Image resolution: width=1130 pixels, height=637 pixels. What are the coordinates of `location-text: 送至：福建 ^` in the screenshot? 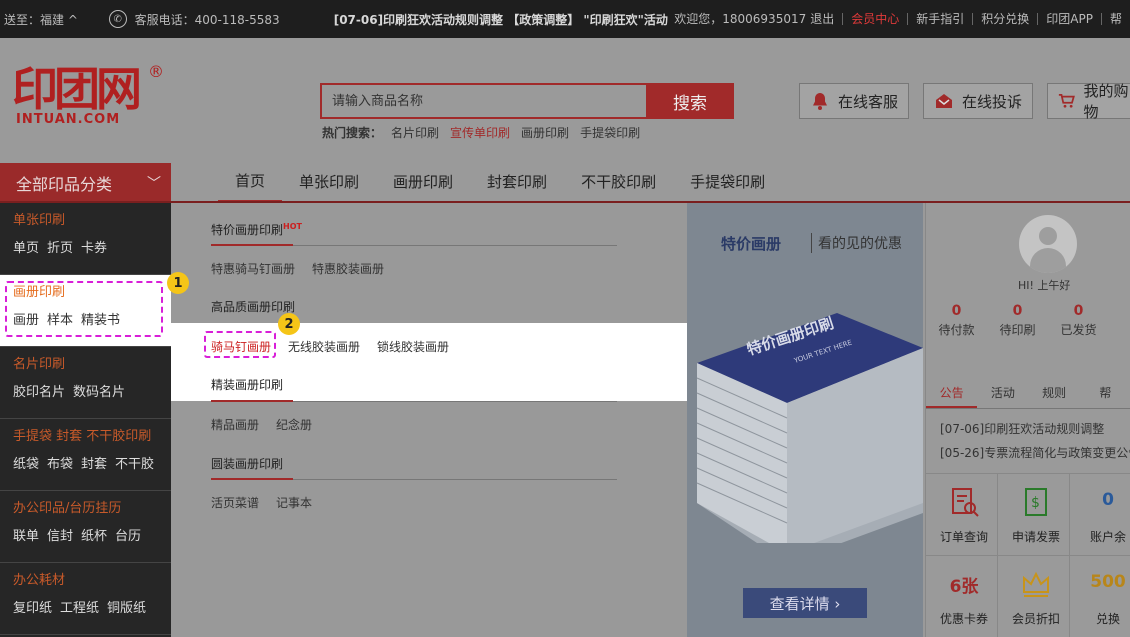 It's located at (41, 19).